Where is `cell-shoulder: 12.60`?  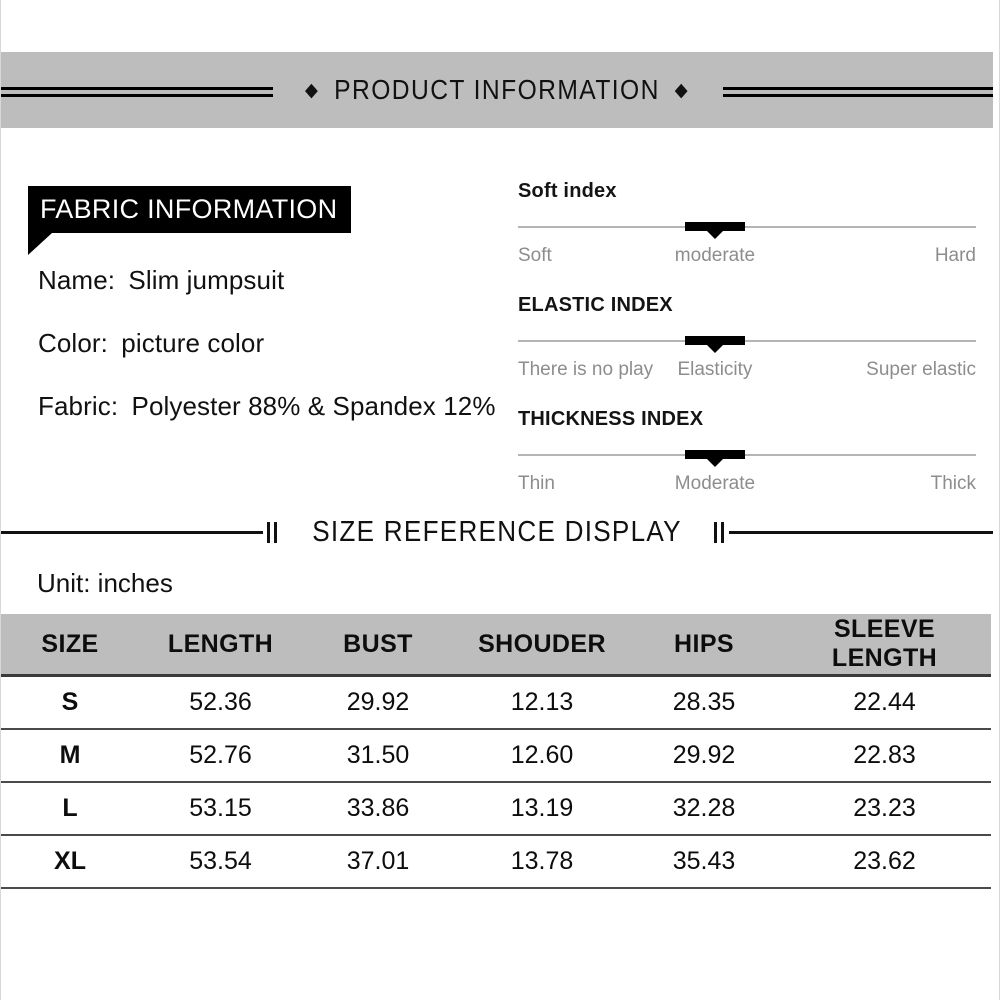 cell-shoulder: 12.60 is located at coordinates (542, 756).